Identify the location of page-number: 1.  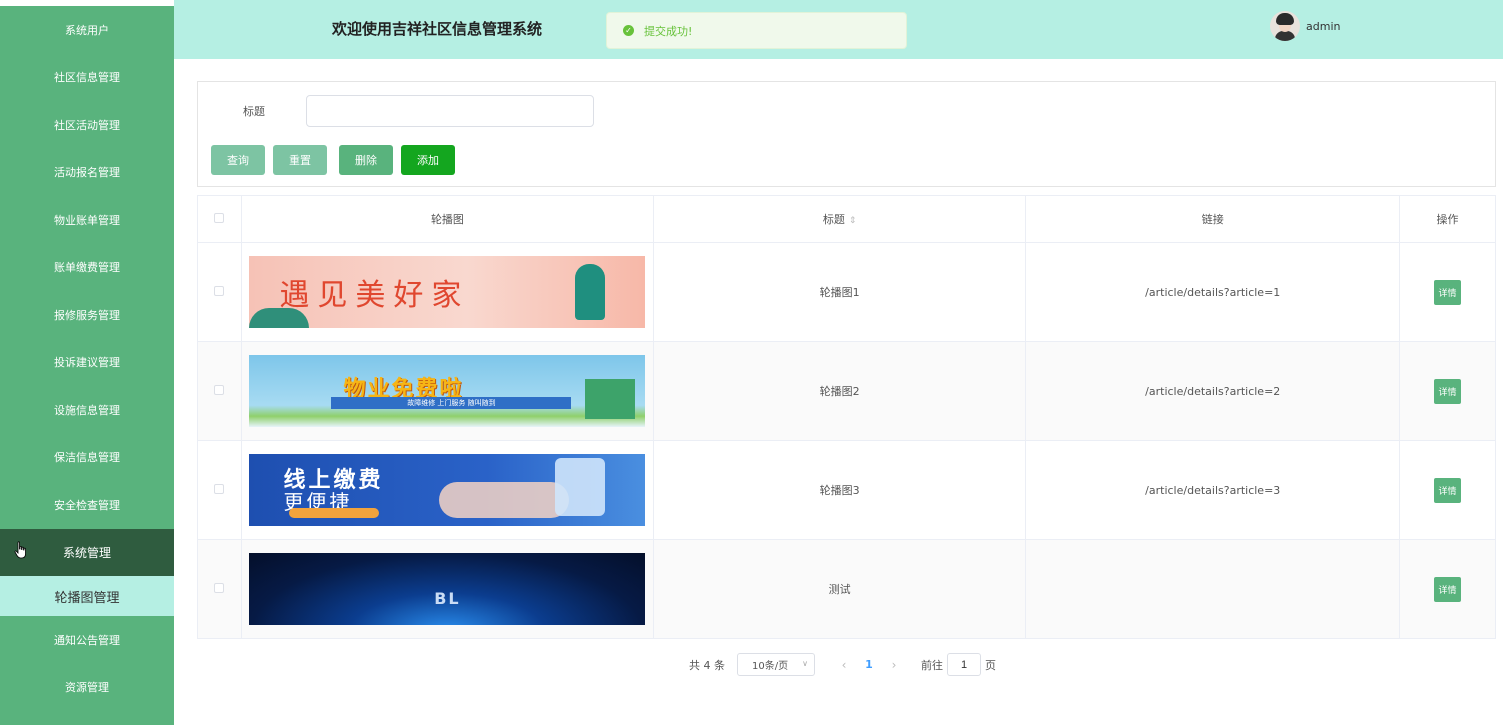
(869, 664).